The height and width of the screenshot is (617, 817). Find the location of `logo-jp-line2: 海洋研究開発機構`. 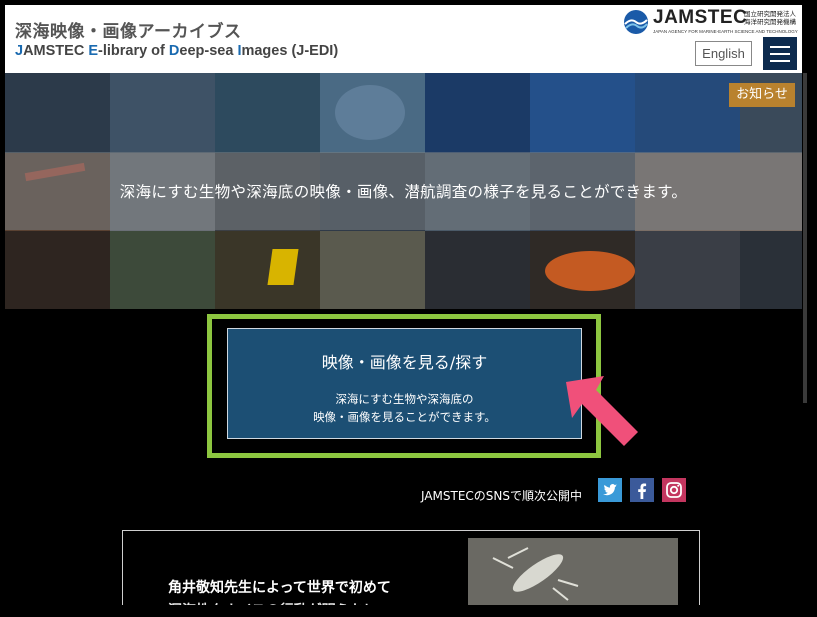

logo-jp-line2: 海洋研究開発機構 is located at coordinates (770, 22).